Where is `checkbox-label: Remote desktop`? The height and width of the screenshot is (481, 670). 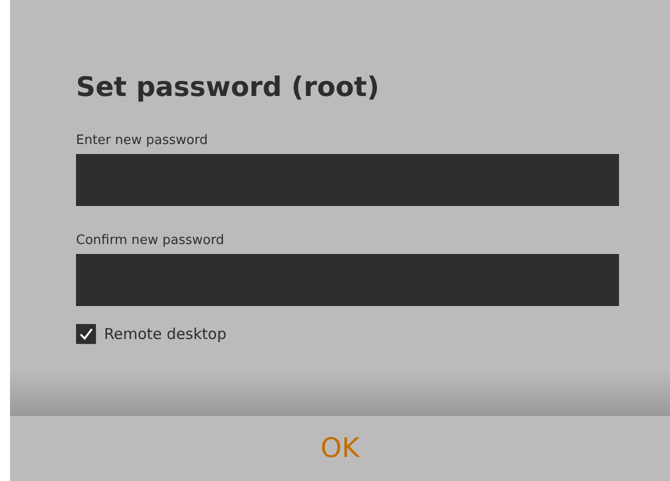 checkbox-label: Remote desktop is located at coordinates (165, 334).